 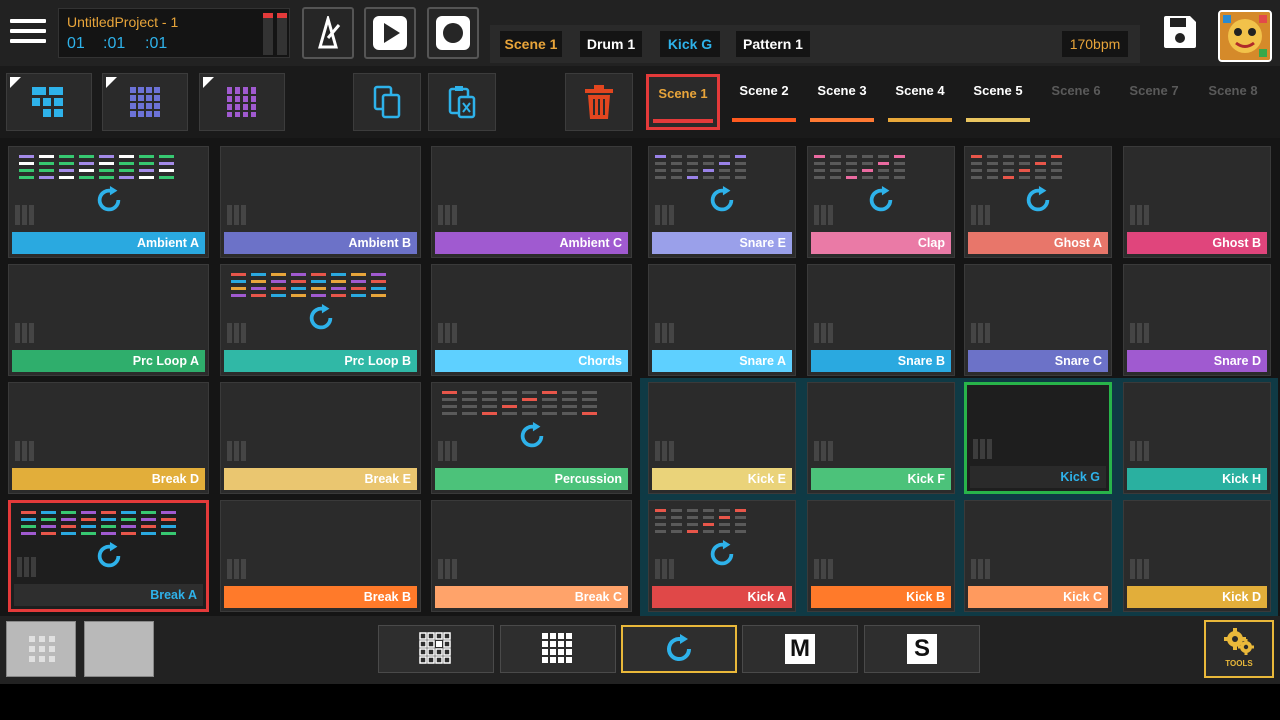 What do you see at coordinates (41, 649) in the screenshot?
I see `grid-toggle-button` at bounding box center [41, 649].